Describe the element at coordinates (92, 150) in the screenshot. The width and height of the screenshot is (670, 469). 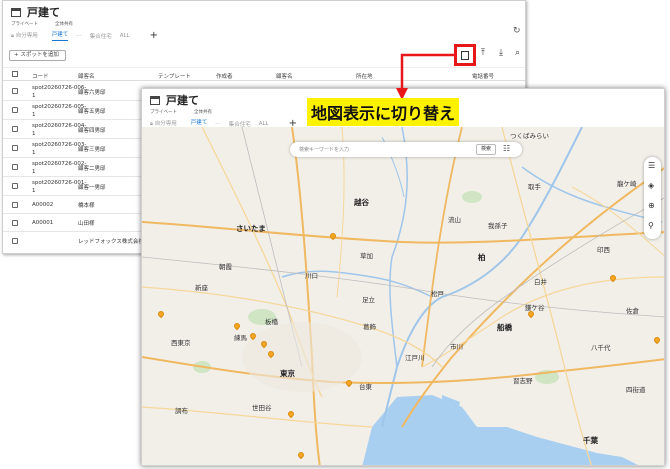
I see `row-name: 顧客三男邸` at that location.